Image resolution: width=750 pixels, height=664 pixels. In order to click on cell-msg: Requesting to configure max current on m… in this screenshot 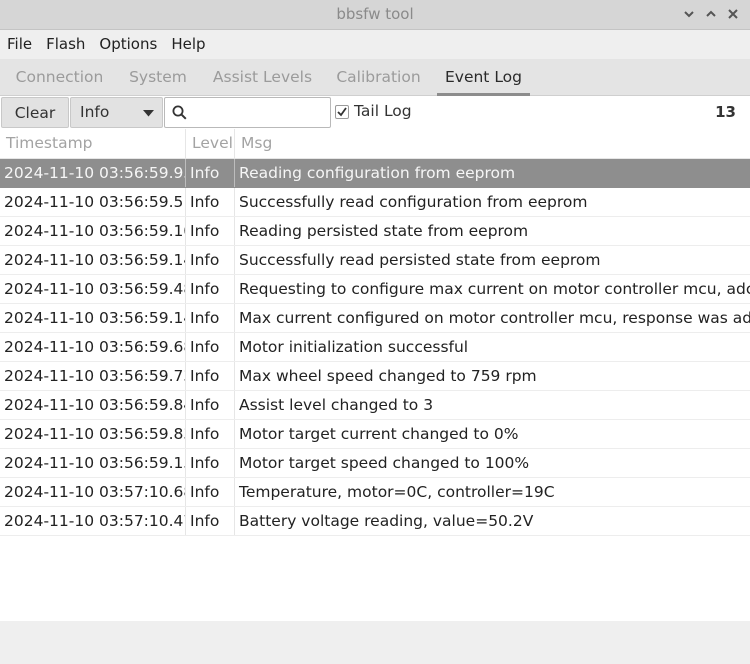, I will do `click(494, 289)`.